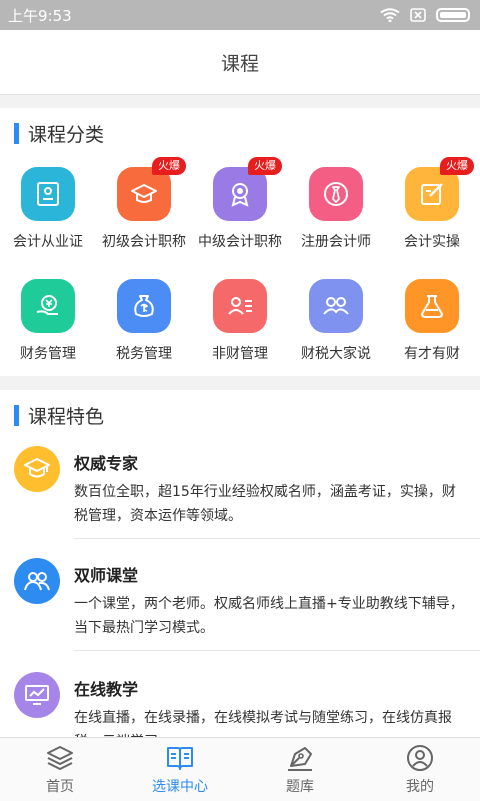 This screenshot has height=801, width=480. I want to click on category-item: 有才有财, so click(432, 329).